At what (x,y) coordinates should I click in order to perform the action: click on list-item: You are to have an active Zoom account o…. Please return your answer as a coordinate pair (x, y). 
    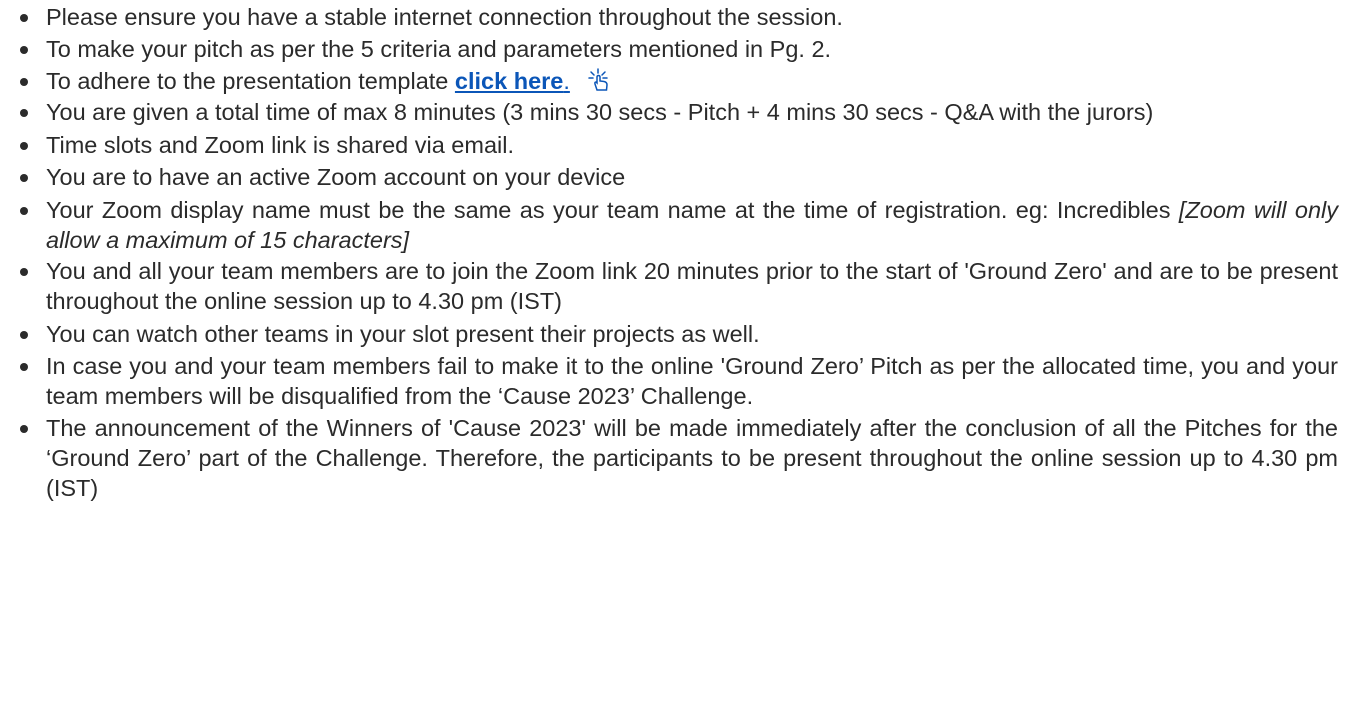
    Looking at the image, I should click on (682, 178).